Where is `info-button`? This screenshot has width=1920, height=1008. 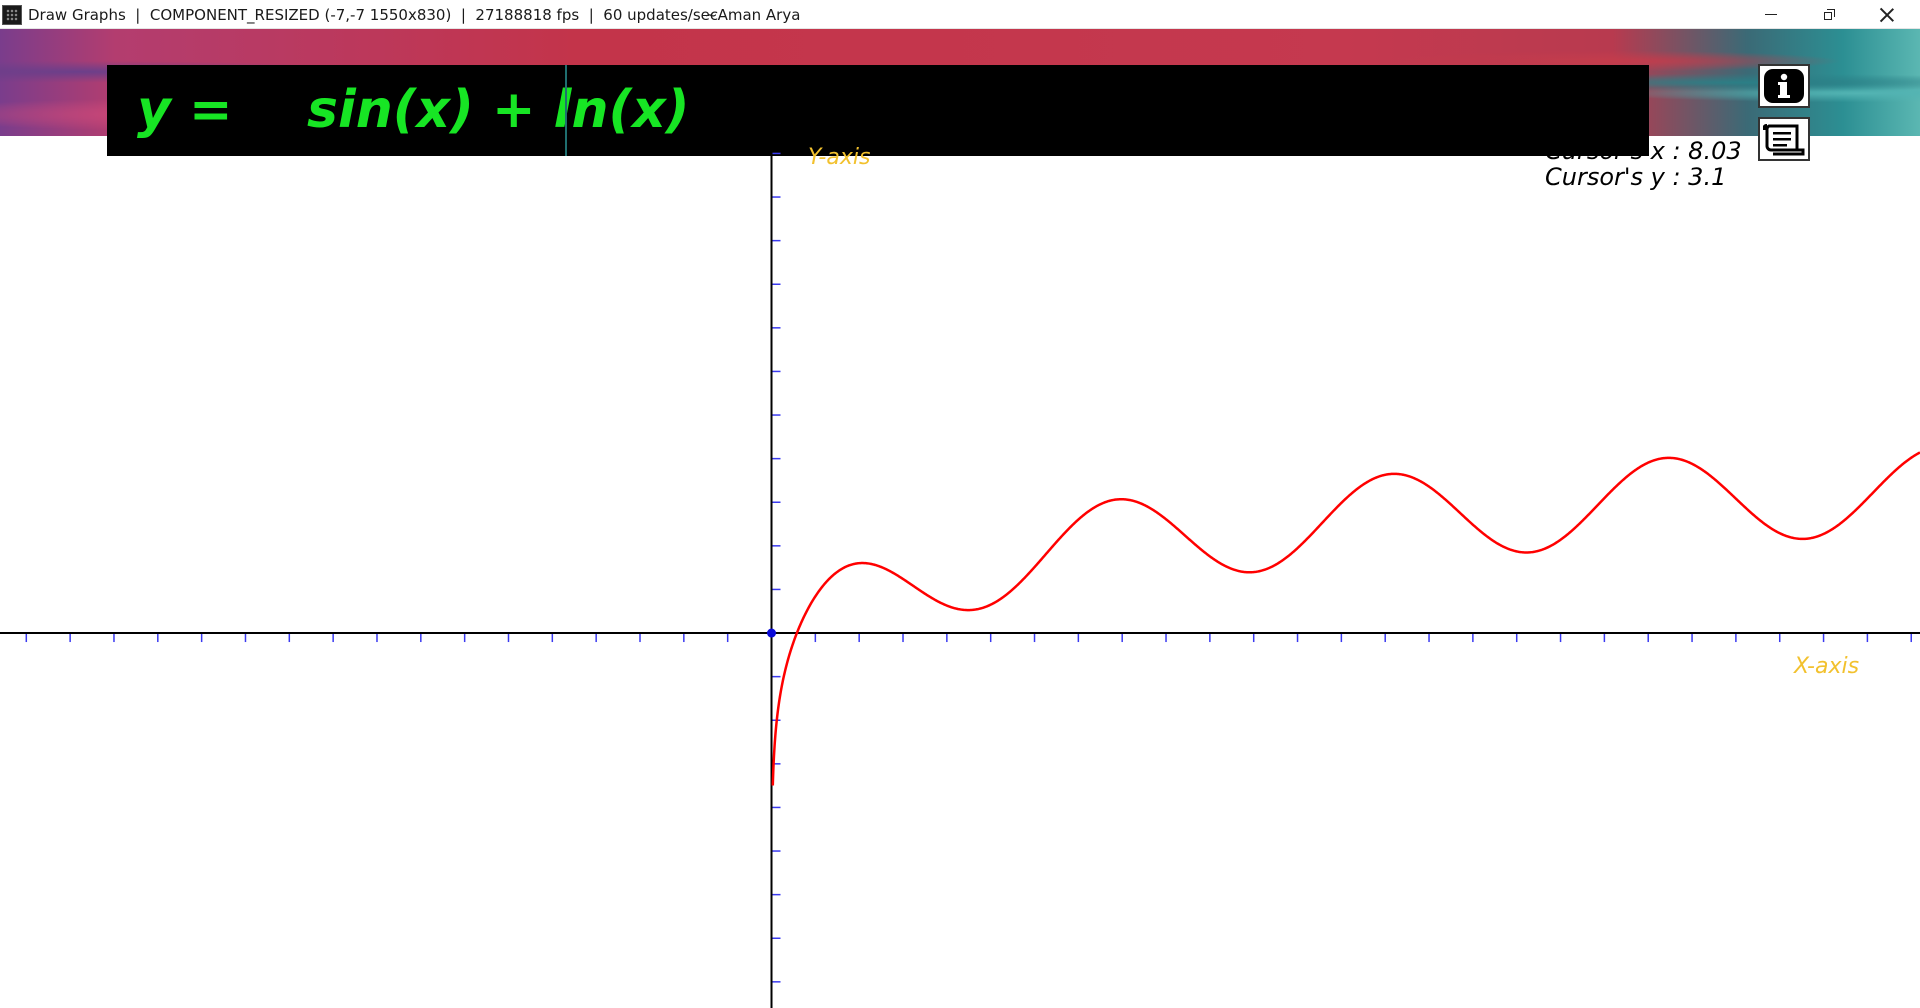
info-button is located at coordinates (1784, 86).